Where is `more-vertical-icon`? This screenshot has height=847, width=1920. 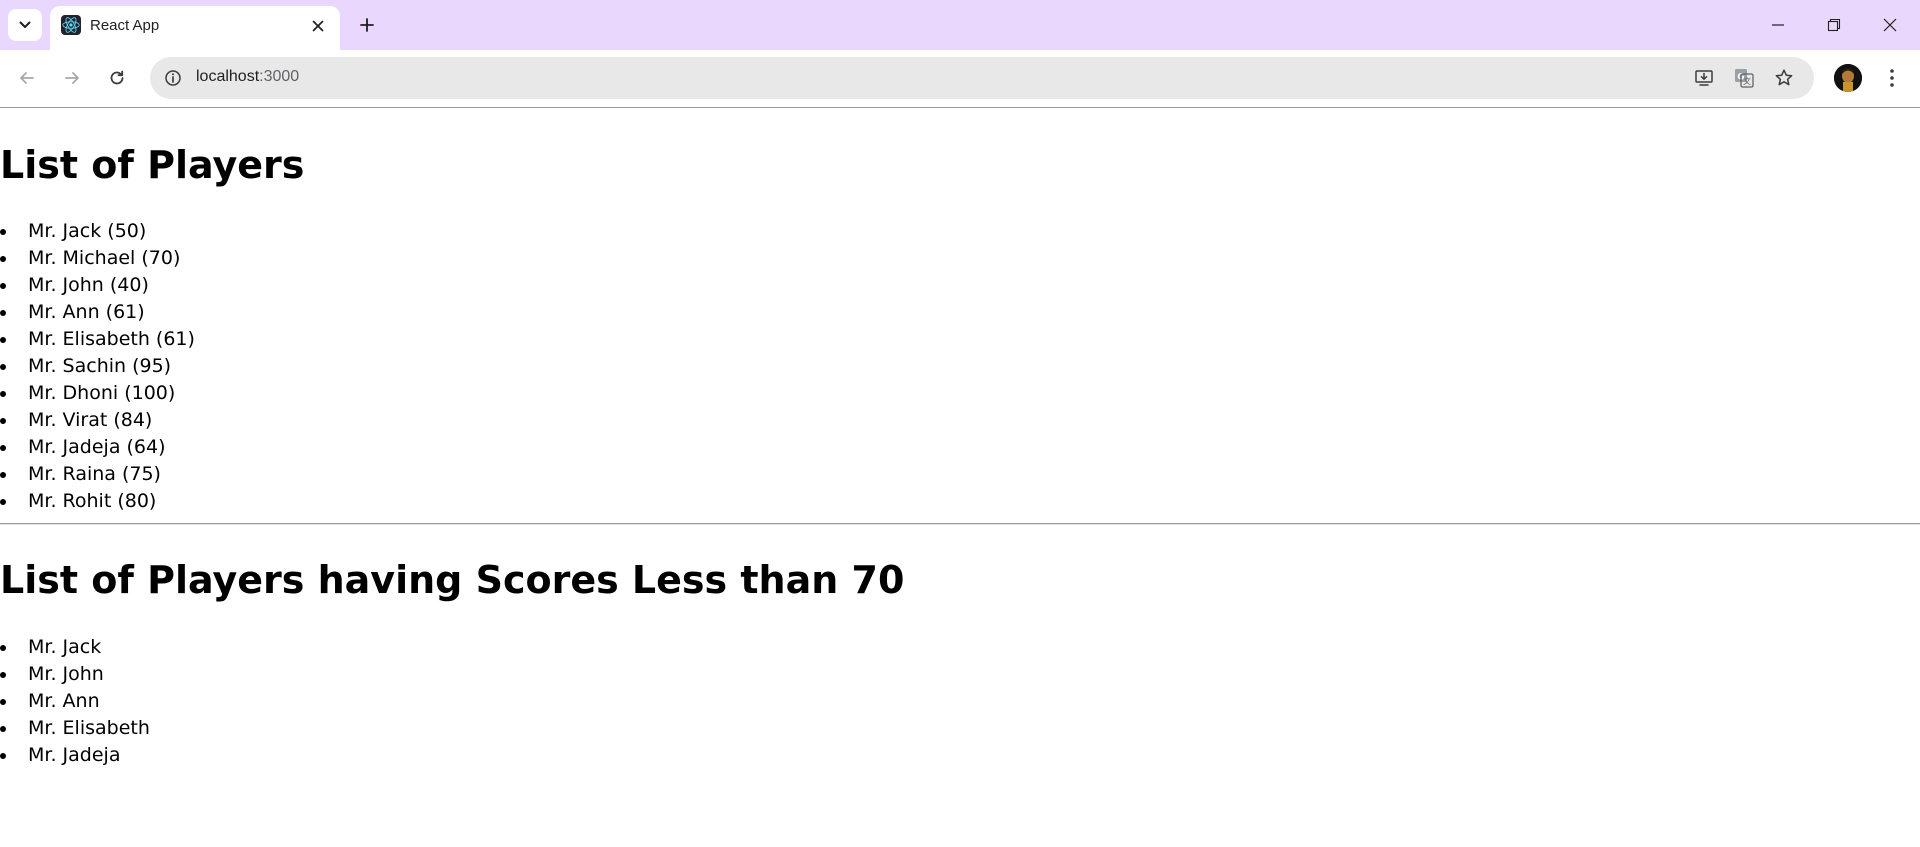
more-vertical-icon is located at coordinates (1892, 78).